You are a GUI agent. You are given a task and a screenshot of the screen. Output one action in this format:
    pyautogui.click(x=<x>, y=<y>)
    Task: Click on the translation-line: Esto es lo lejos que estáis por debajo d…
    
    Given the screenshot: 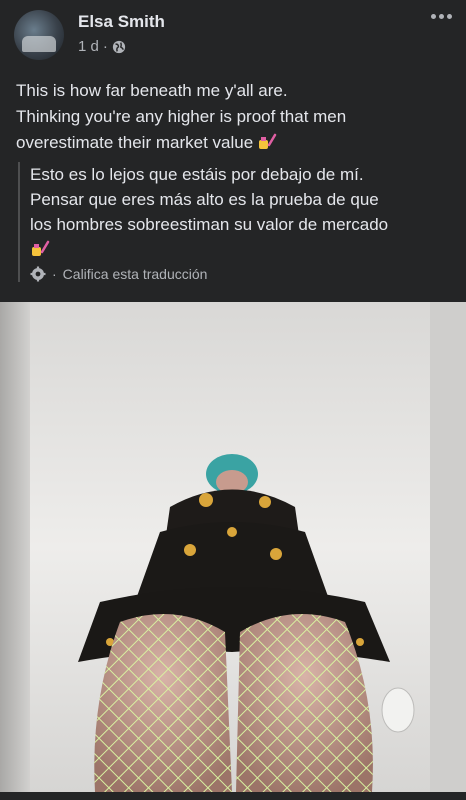 What is the action you would take?
    pyautogui.click(x=197, y=174)
    